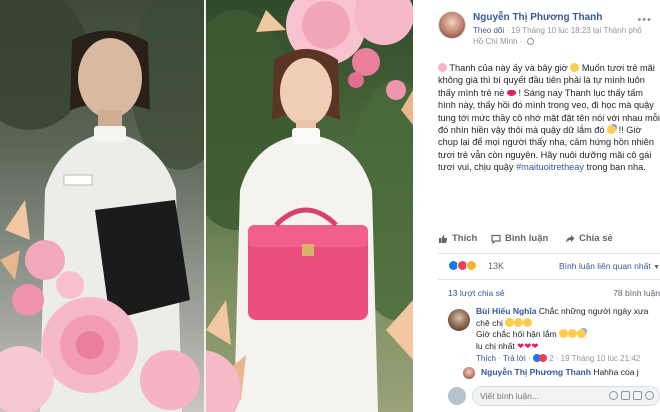 The width and height of the screenshot is (660, 412). What do you see at coordinates (549, 294) in the screenshot?
I see `stats-row: 13 lượt chia sẻ 78 bình luận` at bounding box center [549, 294].